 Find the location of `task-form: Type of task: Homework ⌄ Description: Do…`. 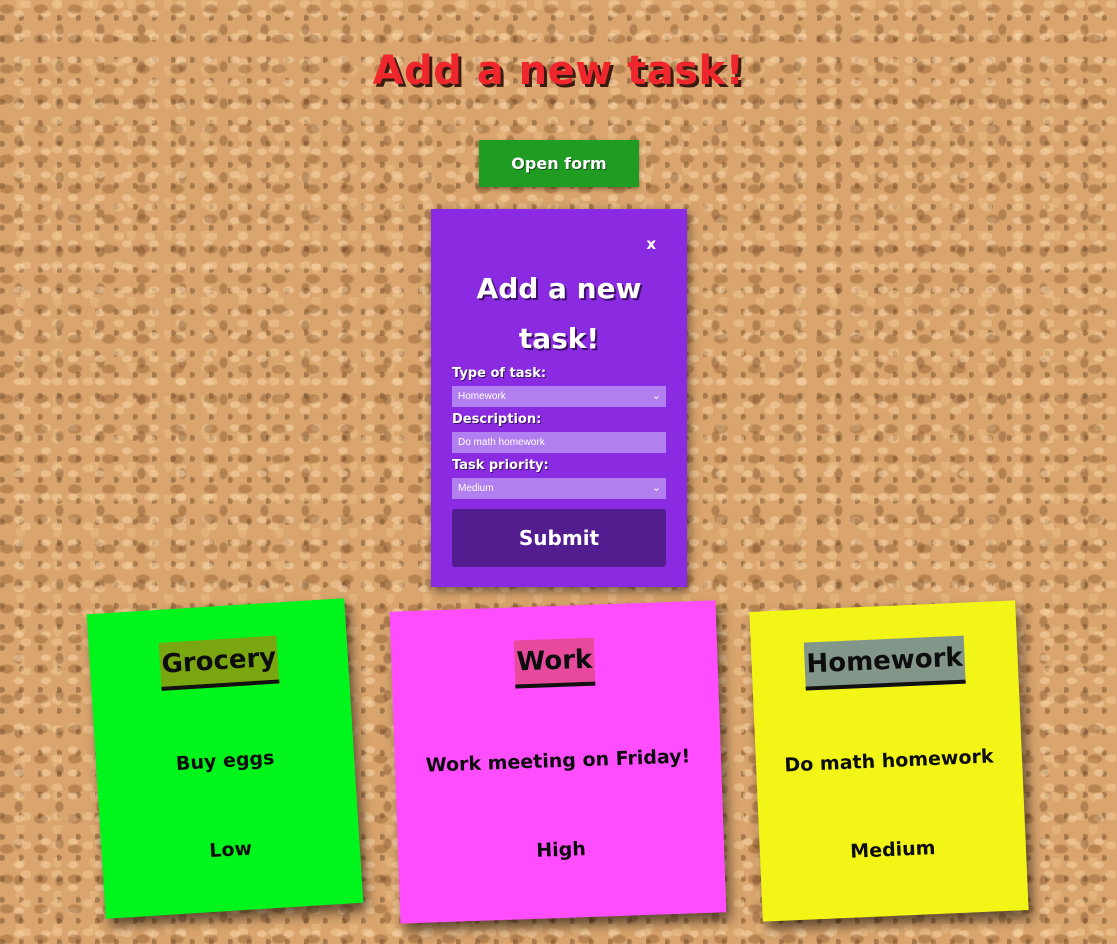

task-form: Type of task: Homework ⌄ Description: Do… is located at coordinates (559, 433).